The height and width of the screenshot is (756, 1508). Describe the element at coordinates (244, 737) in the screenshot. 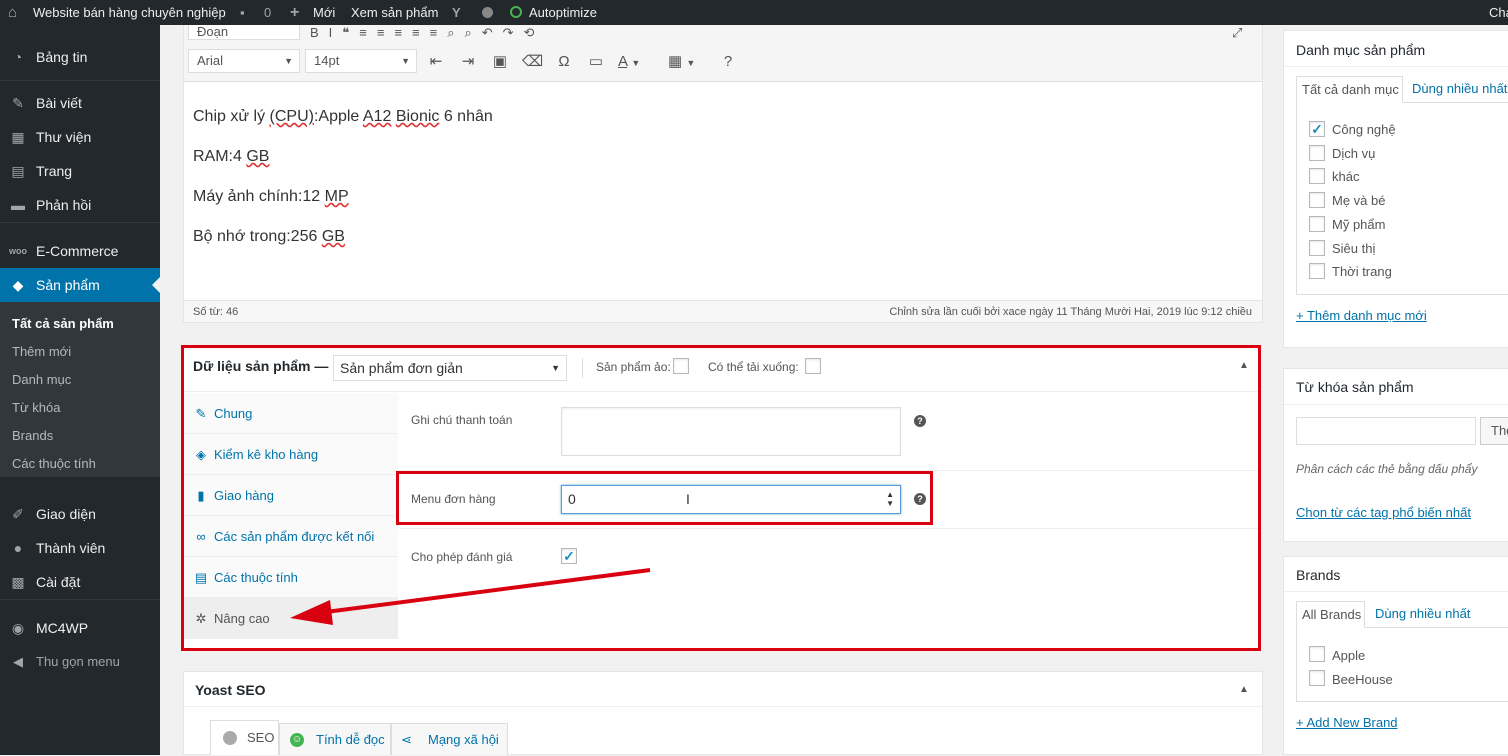

I see `yoast-tab-seo: SEO` at that location.